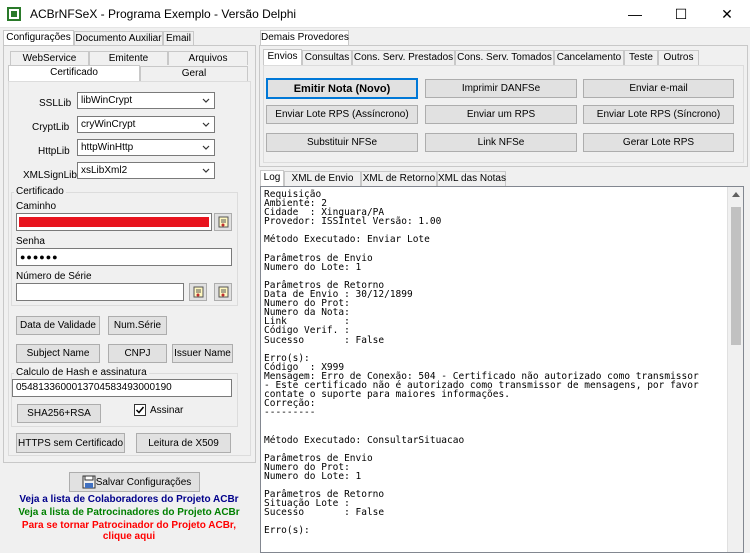  Describe the element at coordinates (54, 276) in the screenshot. I see `numero-serie-label: Número de Série` at that location.